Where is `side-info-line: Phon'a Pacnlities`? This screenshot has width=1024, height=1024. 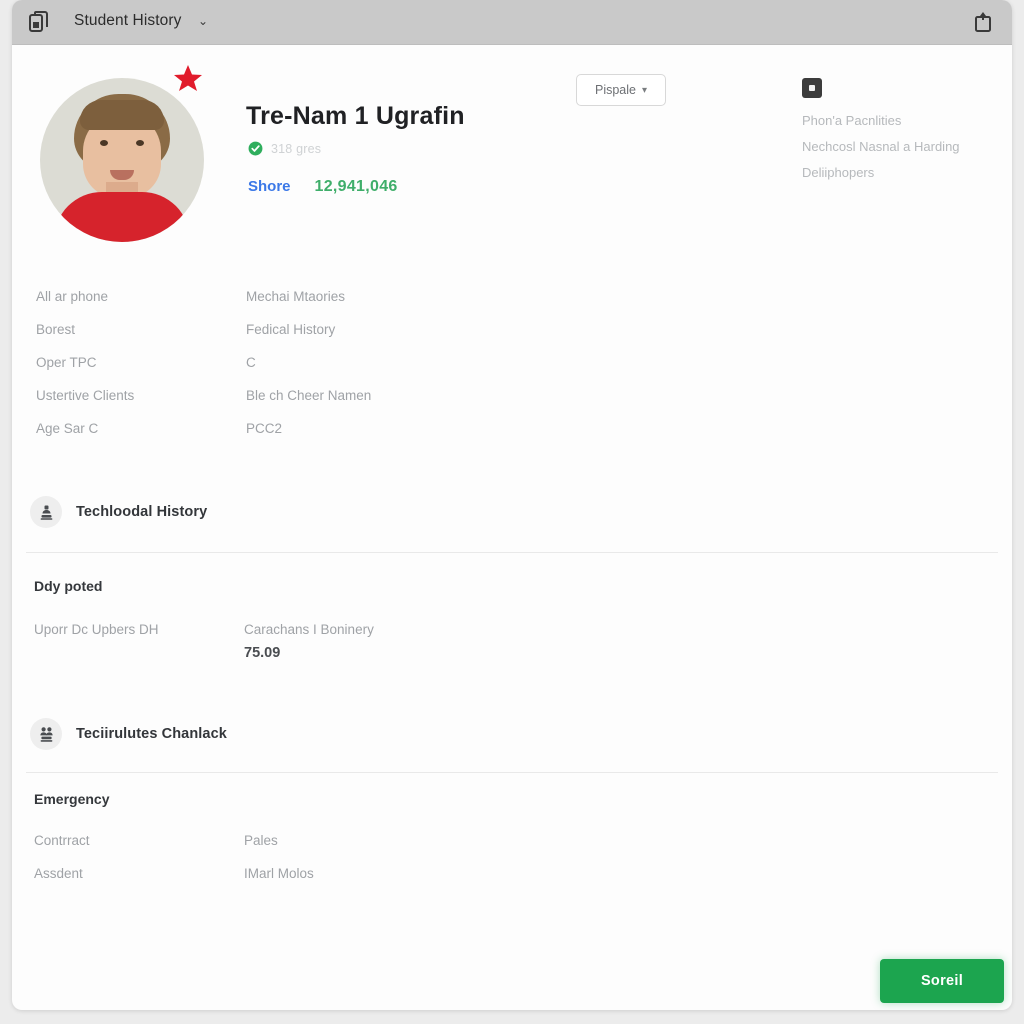
side-info-line: Phon'a Pacnlities is located at coordinates (852, 120).